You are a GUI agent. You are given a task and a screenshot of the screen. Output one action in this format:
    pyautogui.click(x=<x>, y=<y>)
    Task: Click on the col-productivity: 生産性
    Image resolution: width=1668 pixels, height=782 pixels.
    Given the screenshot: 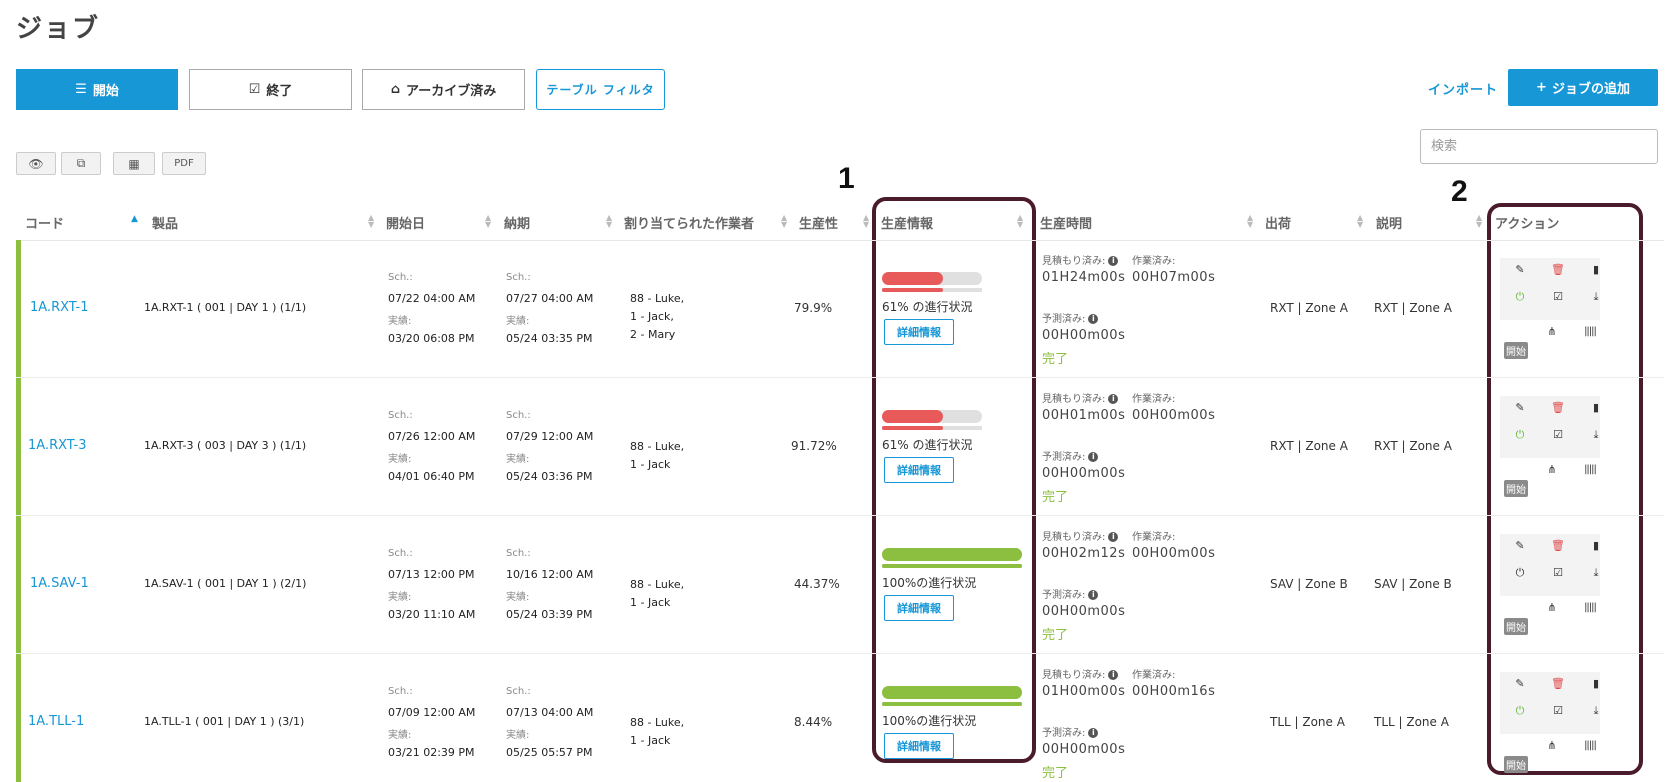 What is the action you would take?
    pyautogui.click(x=818, y=222)
    